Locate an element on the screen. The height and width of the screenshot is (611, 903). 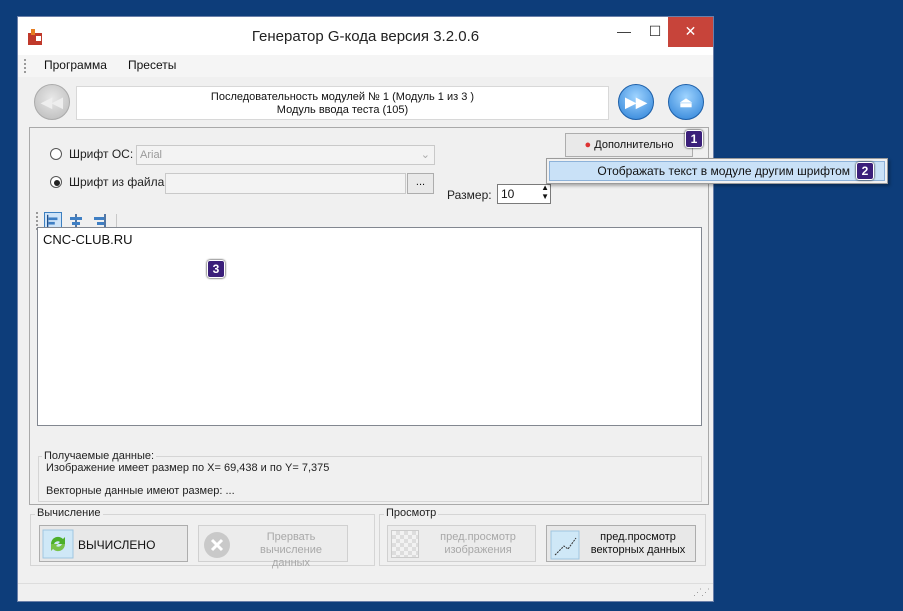
abort-label: Прервать вычисление данных is located at coordinates (291, 550).